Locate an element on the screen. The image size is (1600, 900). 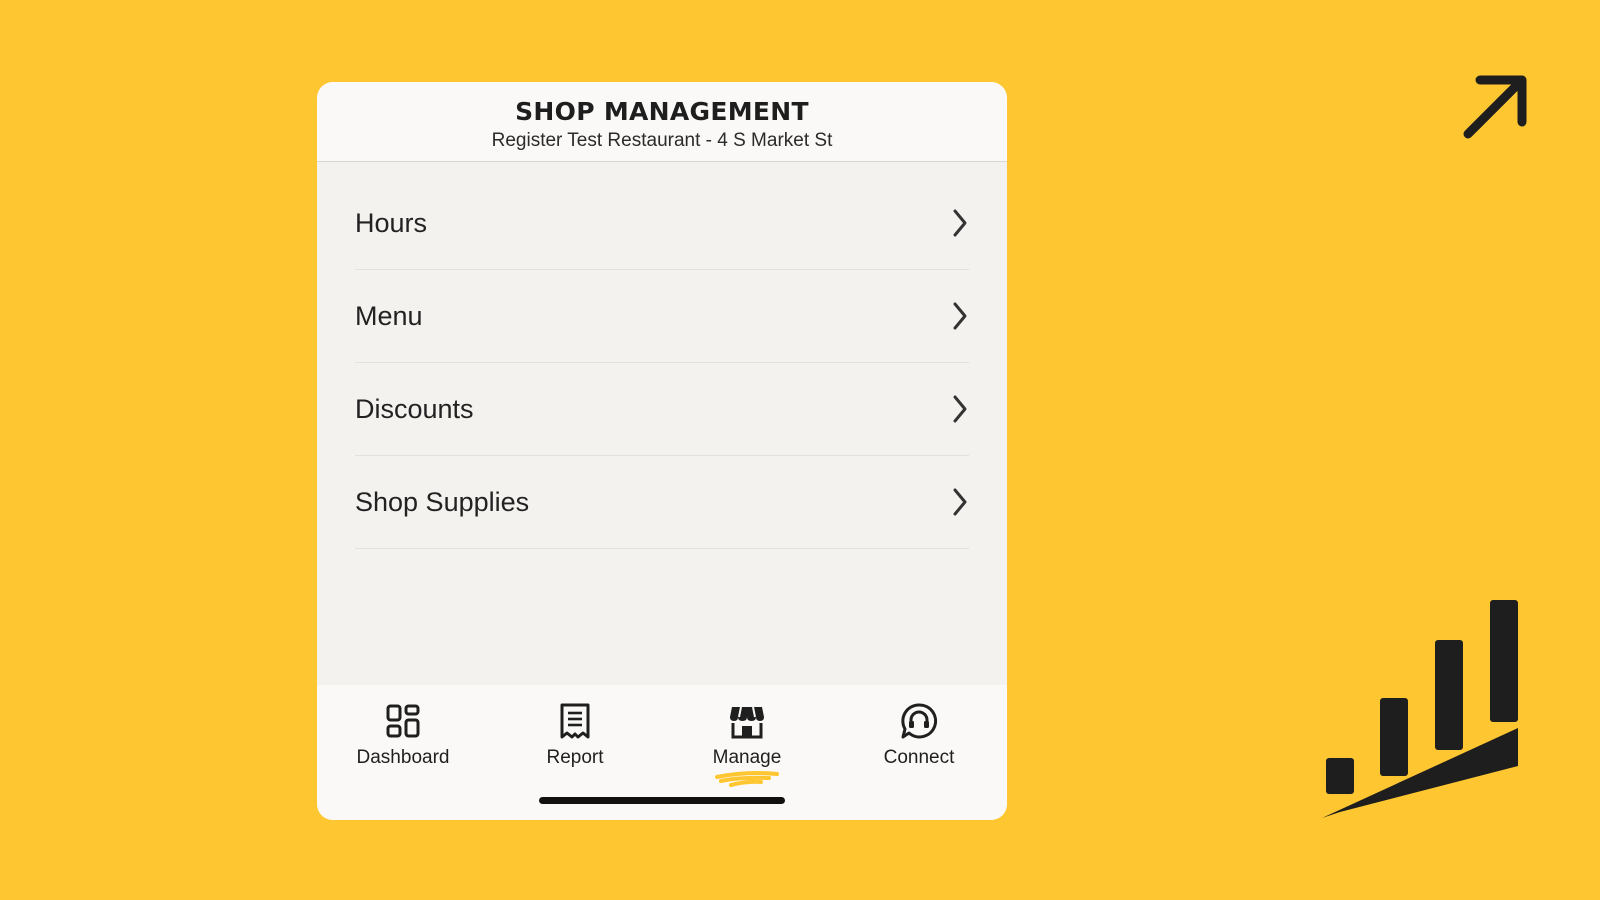
bar-chart-logo-icon is located at coordinates (1420, 709).